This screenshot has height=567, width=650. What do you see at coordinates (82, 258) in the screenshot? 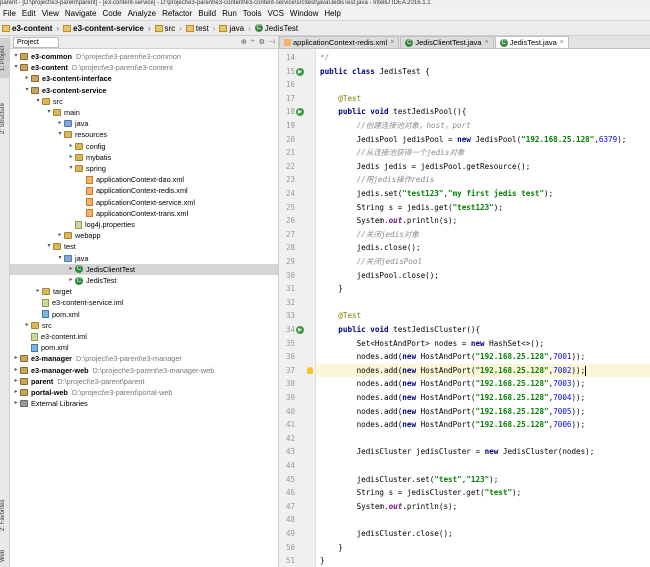
I see `tree-item-label: java` at bounding box center [82, 258].